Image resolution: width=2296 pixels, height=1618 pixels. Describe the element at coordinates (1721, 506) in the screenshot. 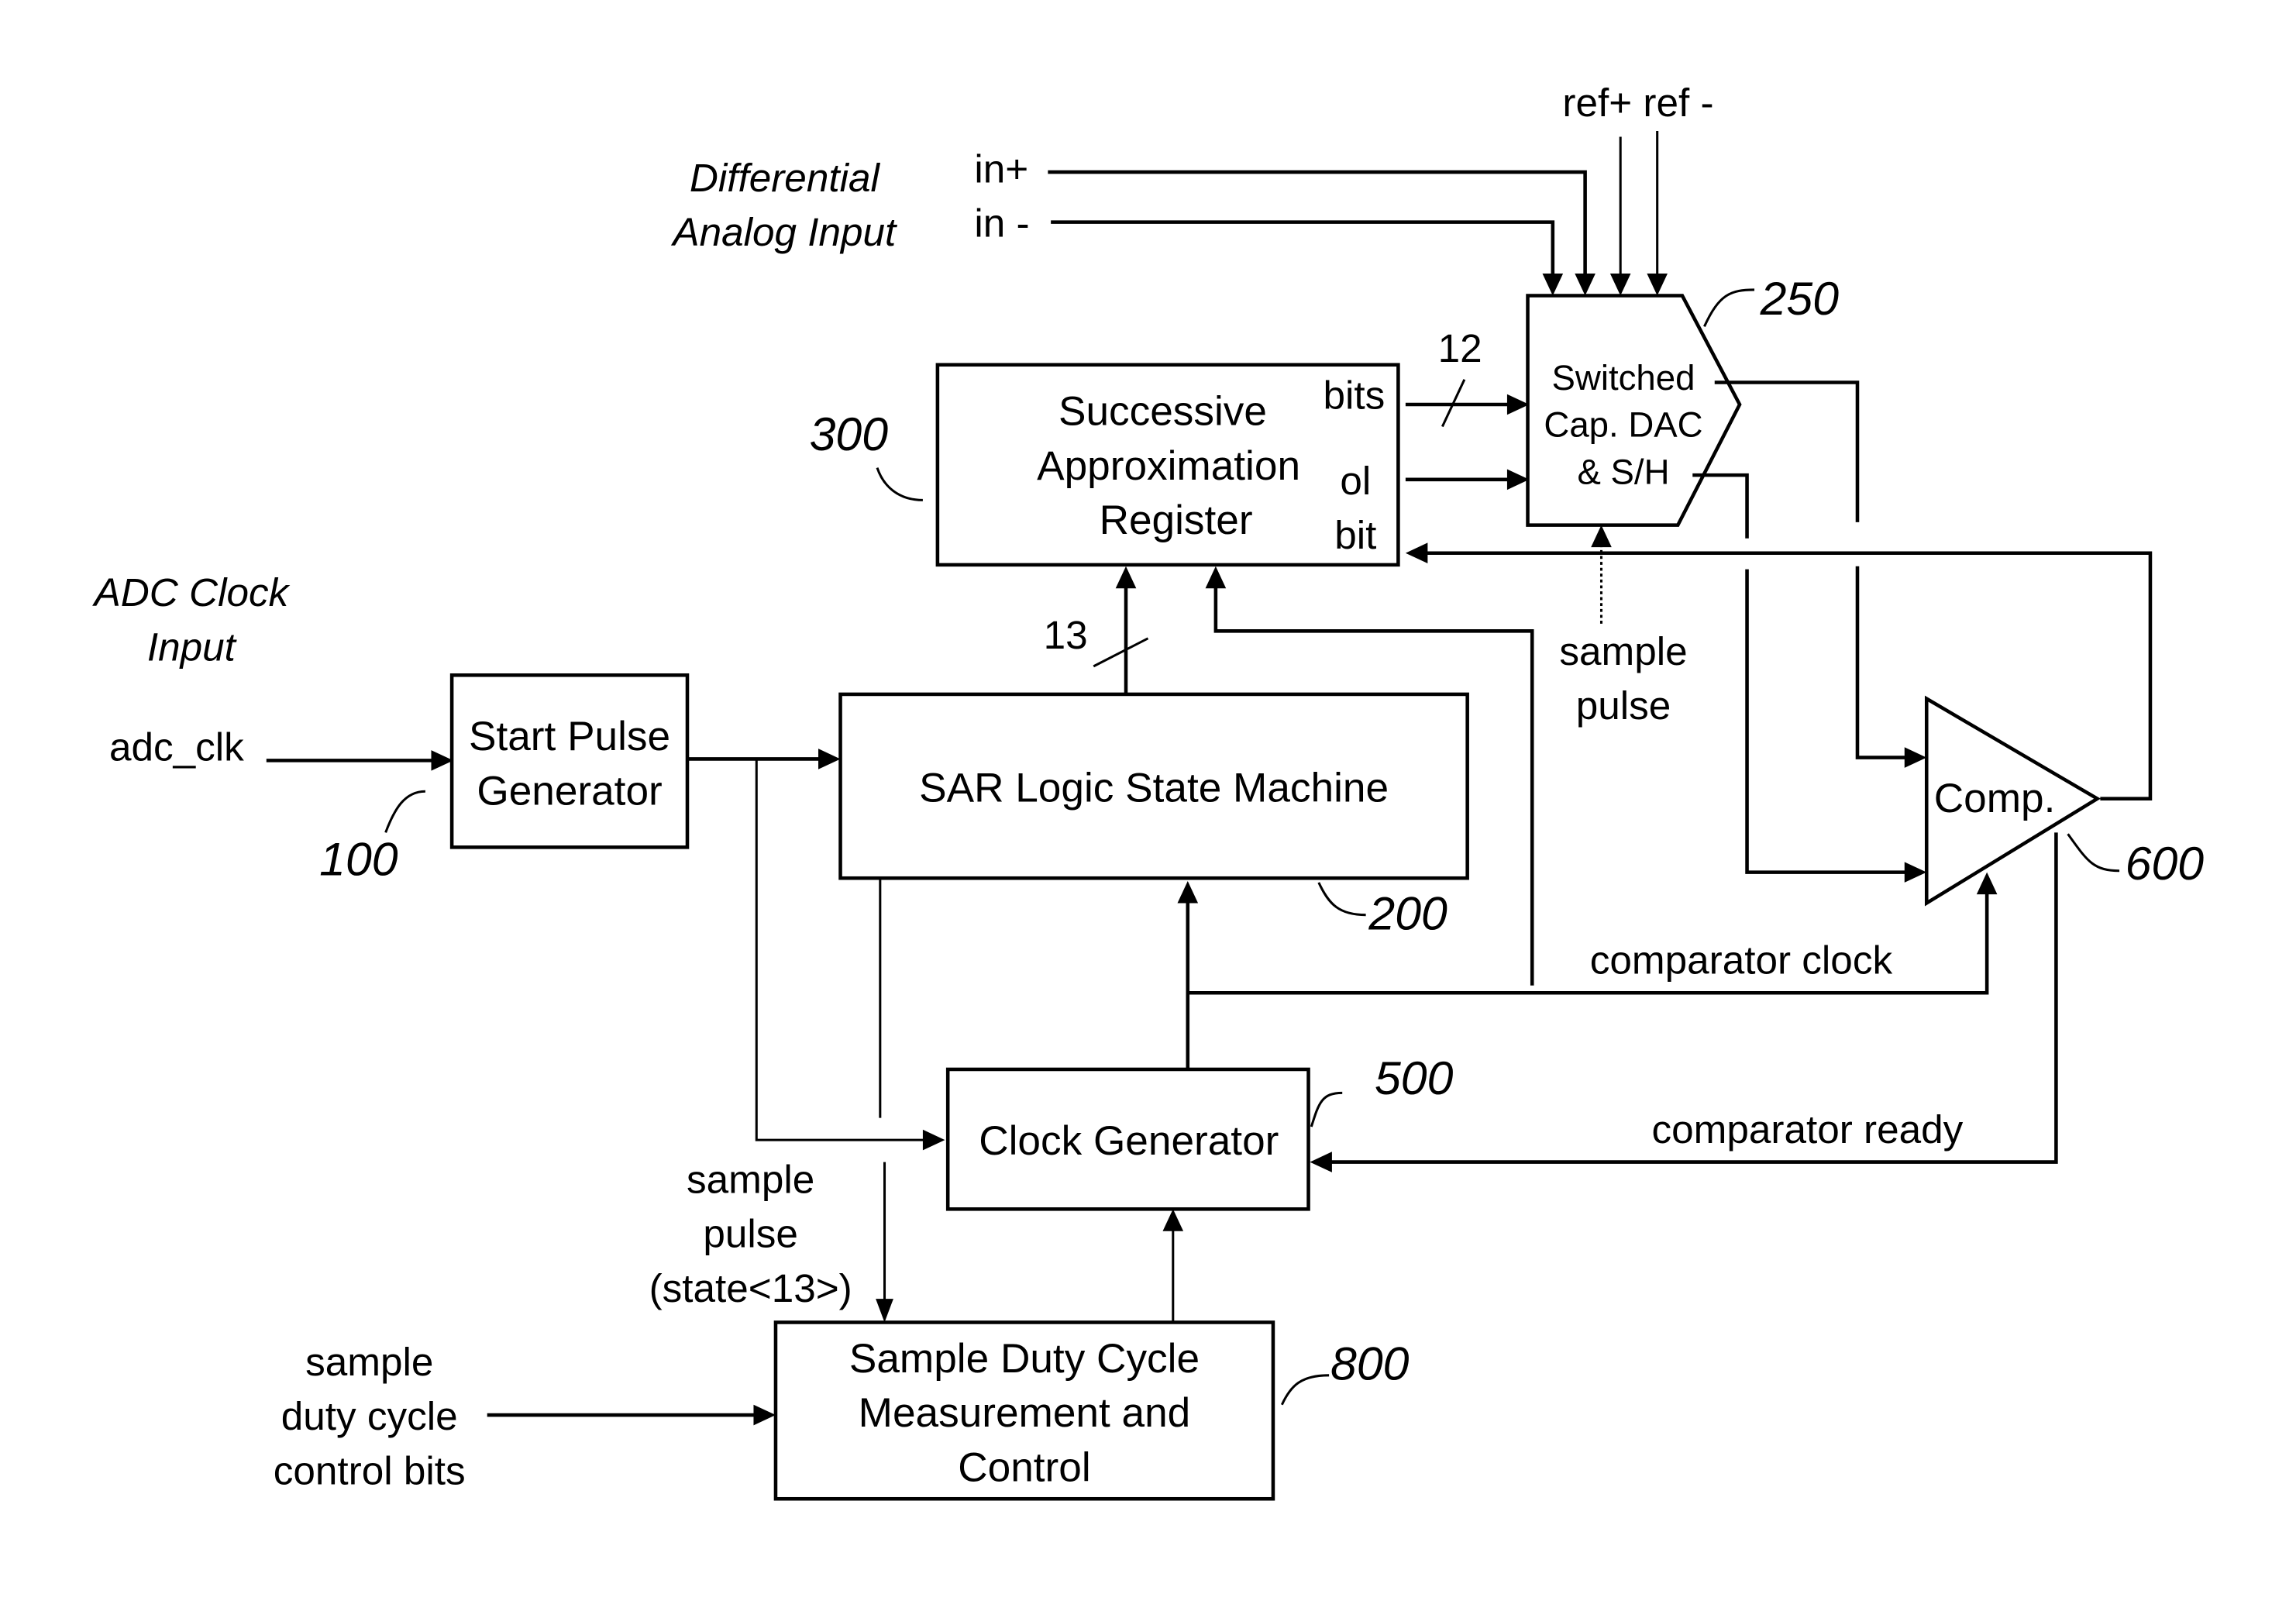

I see `dac-lower-output-wire` at that location.